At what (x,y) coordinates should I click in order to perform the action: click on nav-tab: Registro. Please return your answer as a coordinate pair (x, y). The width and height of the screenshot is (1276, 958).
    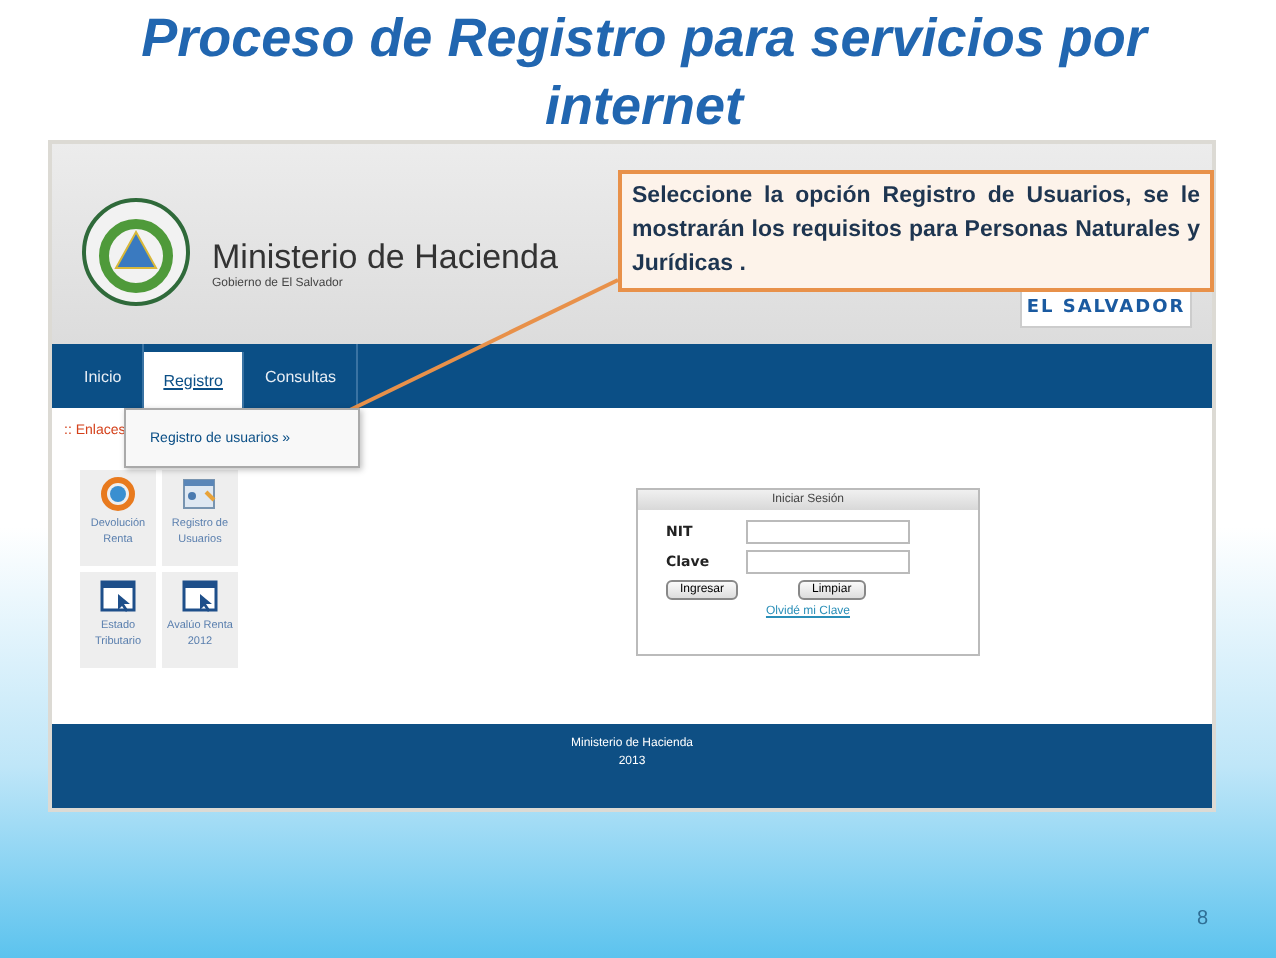
    Looking at the image, I should click on (194, 380).